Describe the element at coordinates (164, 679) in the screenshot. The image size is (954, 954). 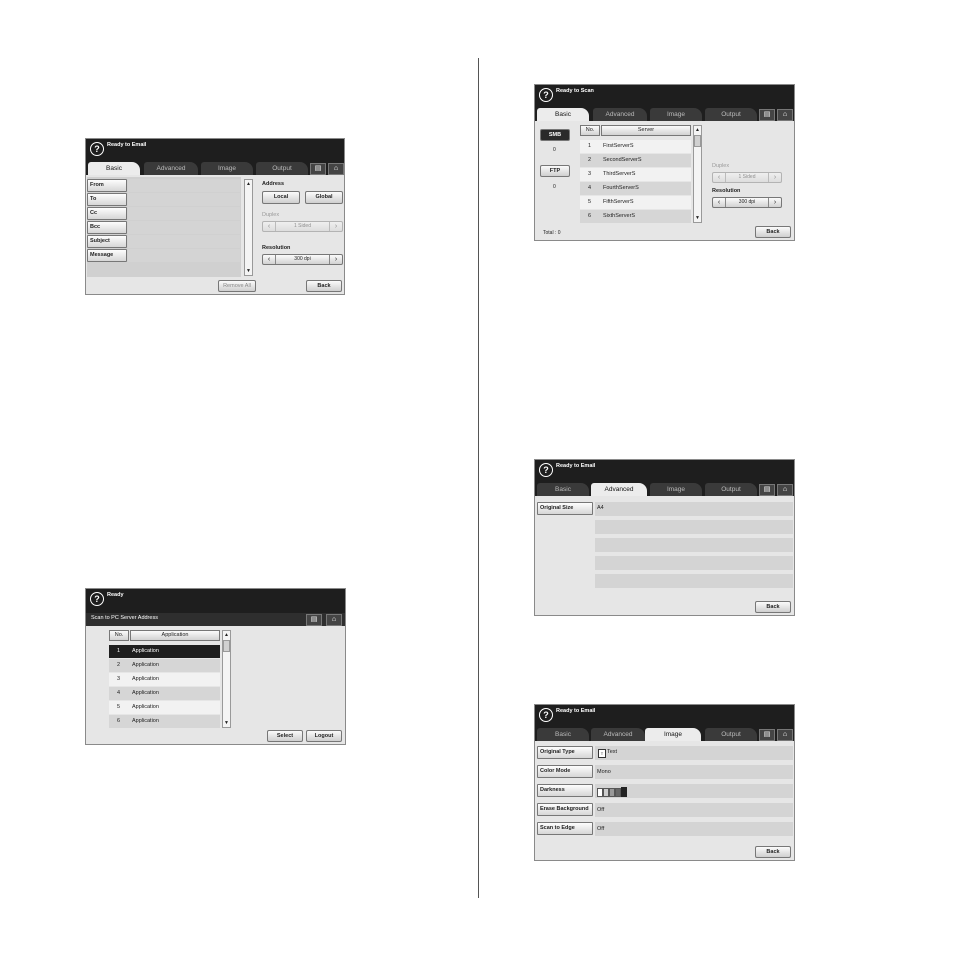
I see `table-row: 3 Application` at that location.